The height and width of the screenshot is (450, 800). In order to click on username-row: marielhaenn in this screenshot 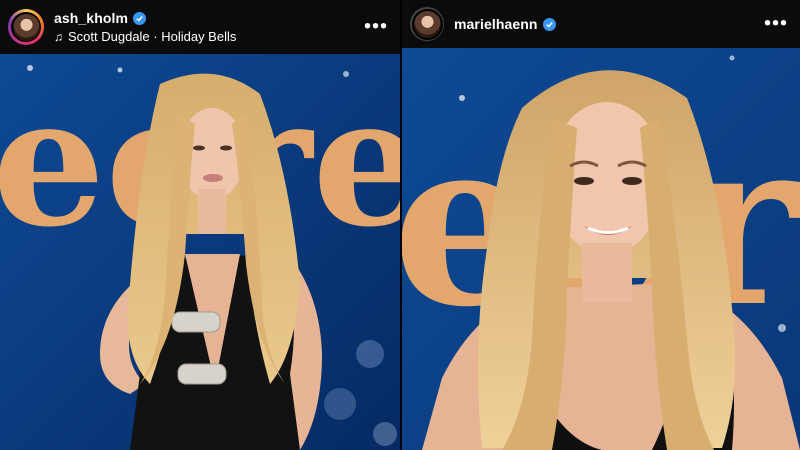, I will do `click(505, 24)`.